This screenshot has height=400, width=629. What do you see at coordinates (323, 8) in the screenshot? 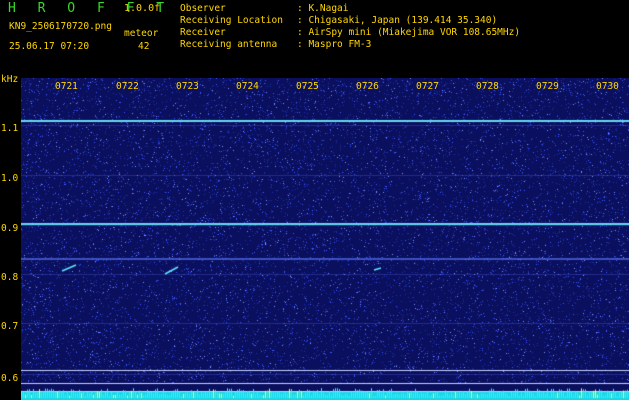
I see `observer-value: : K.Nagai` at bounding box center [323, 8].